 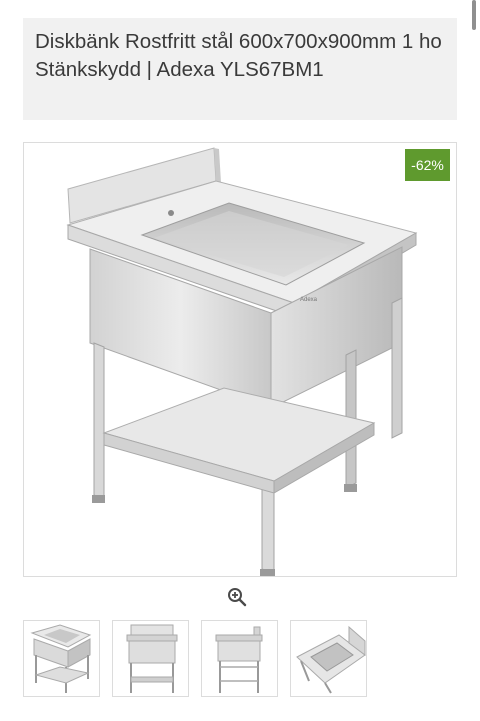 I want to click on zoom-in-icon, so click(x=237, y=597).